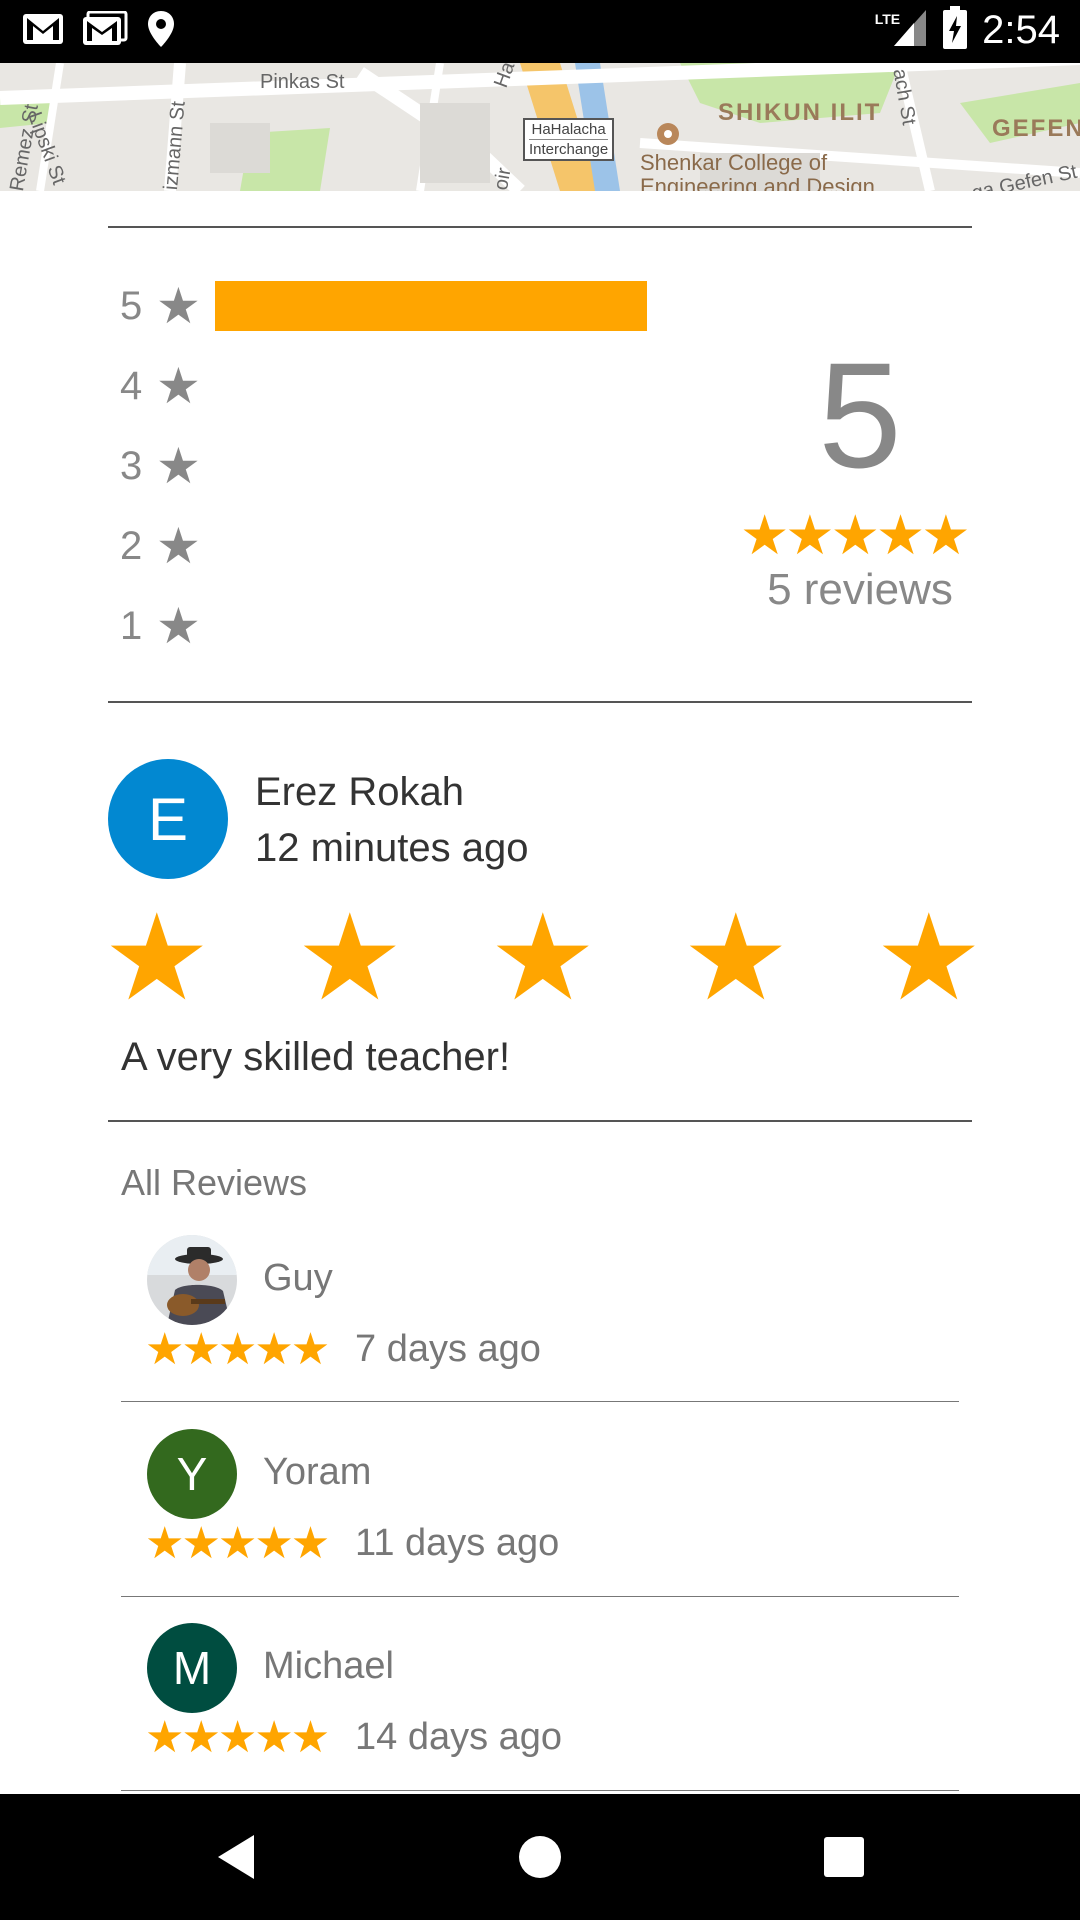 The width and height of the screenshot is (1080, 1920). Describe the element at coordinates (855, 535) in the screenshot. I see `summary-stars: ★★★★★` at that location.